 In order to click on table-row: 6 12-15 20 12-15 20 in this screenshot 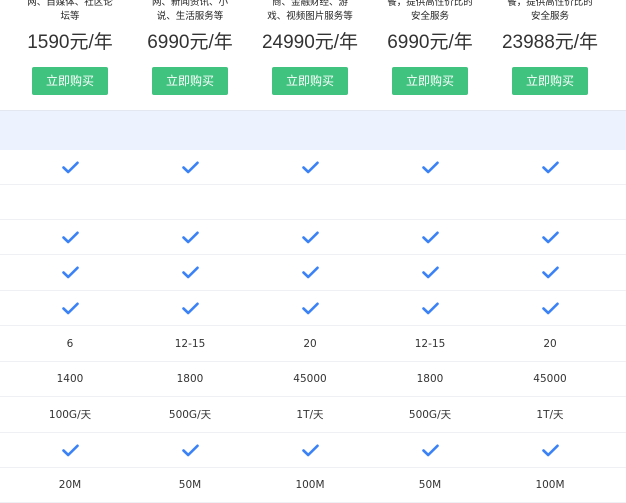, I will do `click(313, 344)`.